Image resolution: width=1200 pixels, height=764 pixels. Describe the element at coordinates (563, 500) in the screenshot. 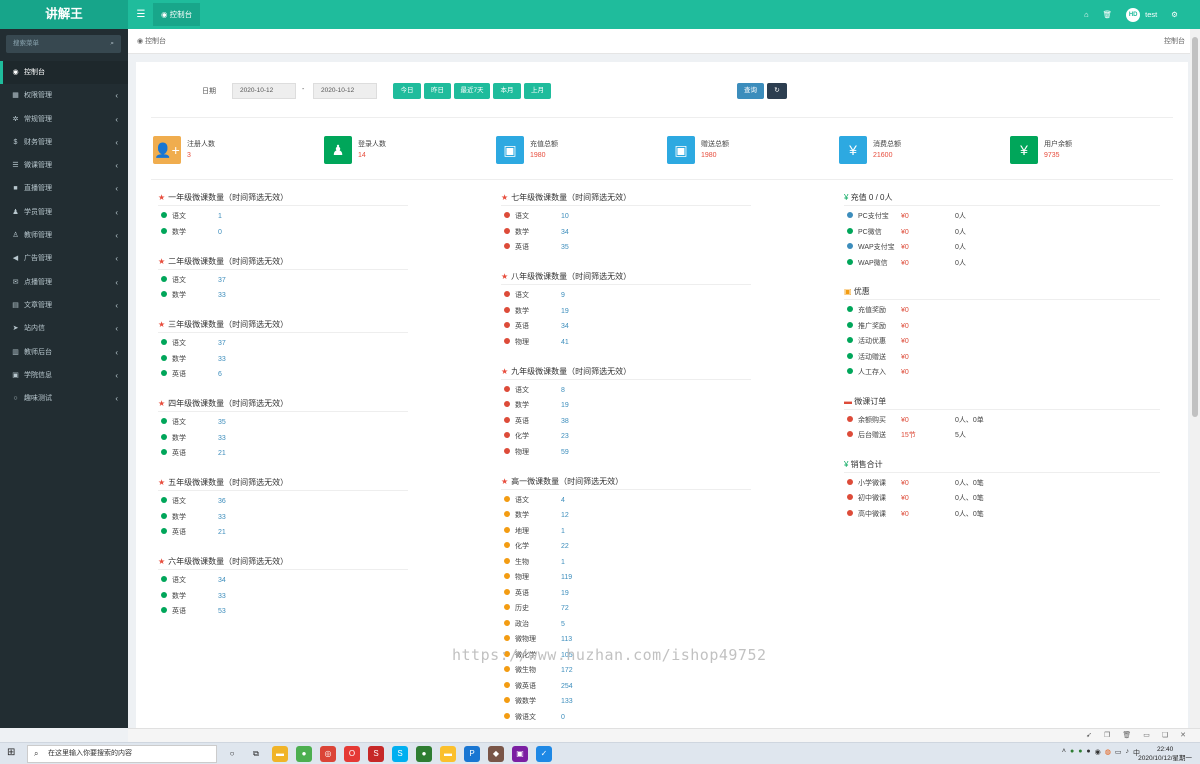

I see `subject-count: 4` at that location.